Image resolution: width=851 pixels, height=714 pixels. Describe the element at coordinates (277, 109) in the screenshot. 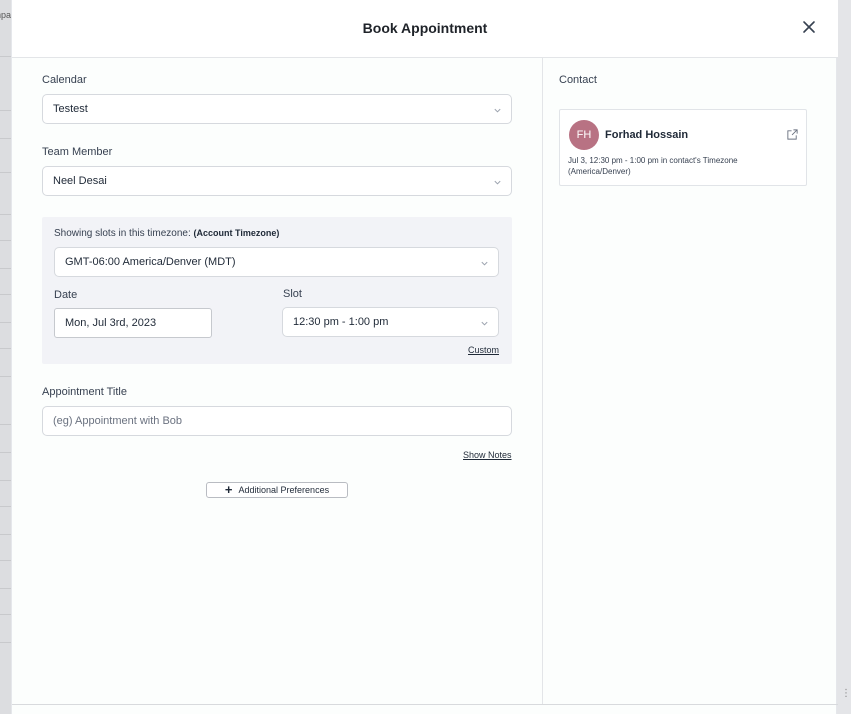

I see `calendar-select: Testest` at that location.